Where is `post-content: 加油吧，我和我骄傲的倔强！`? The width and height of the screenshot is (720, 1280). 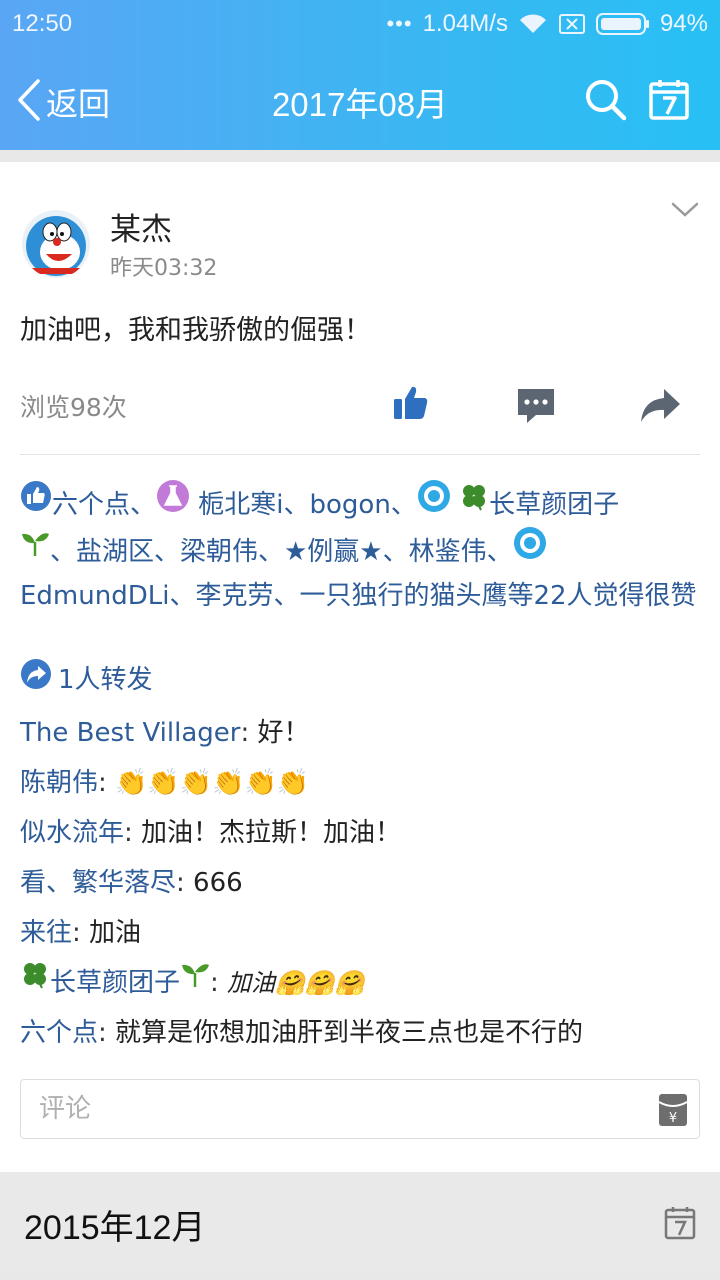
post-content: 加油吧，我和我骄傲的倔强！ is located at coordinates (195, 330).